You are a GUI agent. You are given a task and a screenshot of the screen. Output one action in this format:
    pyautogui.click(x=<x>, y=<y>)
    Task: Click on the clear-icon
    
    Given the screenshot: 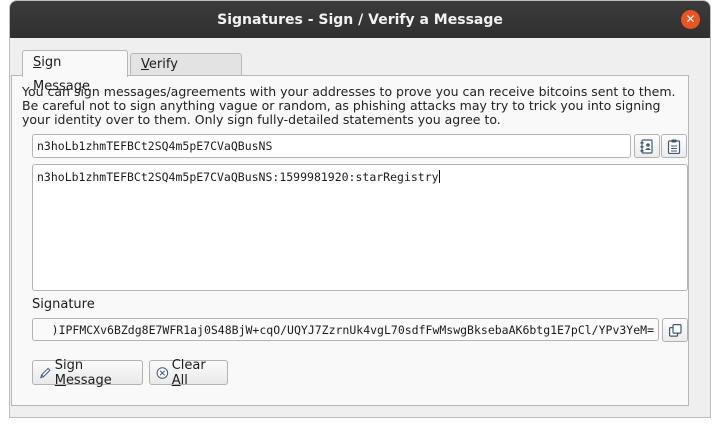 What is the action you would take?
    pyautogui.click(x=162, y=372)
    